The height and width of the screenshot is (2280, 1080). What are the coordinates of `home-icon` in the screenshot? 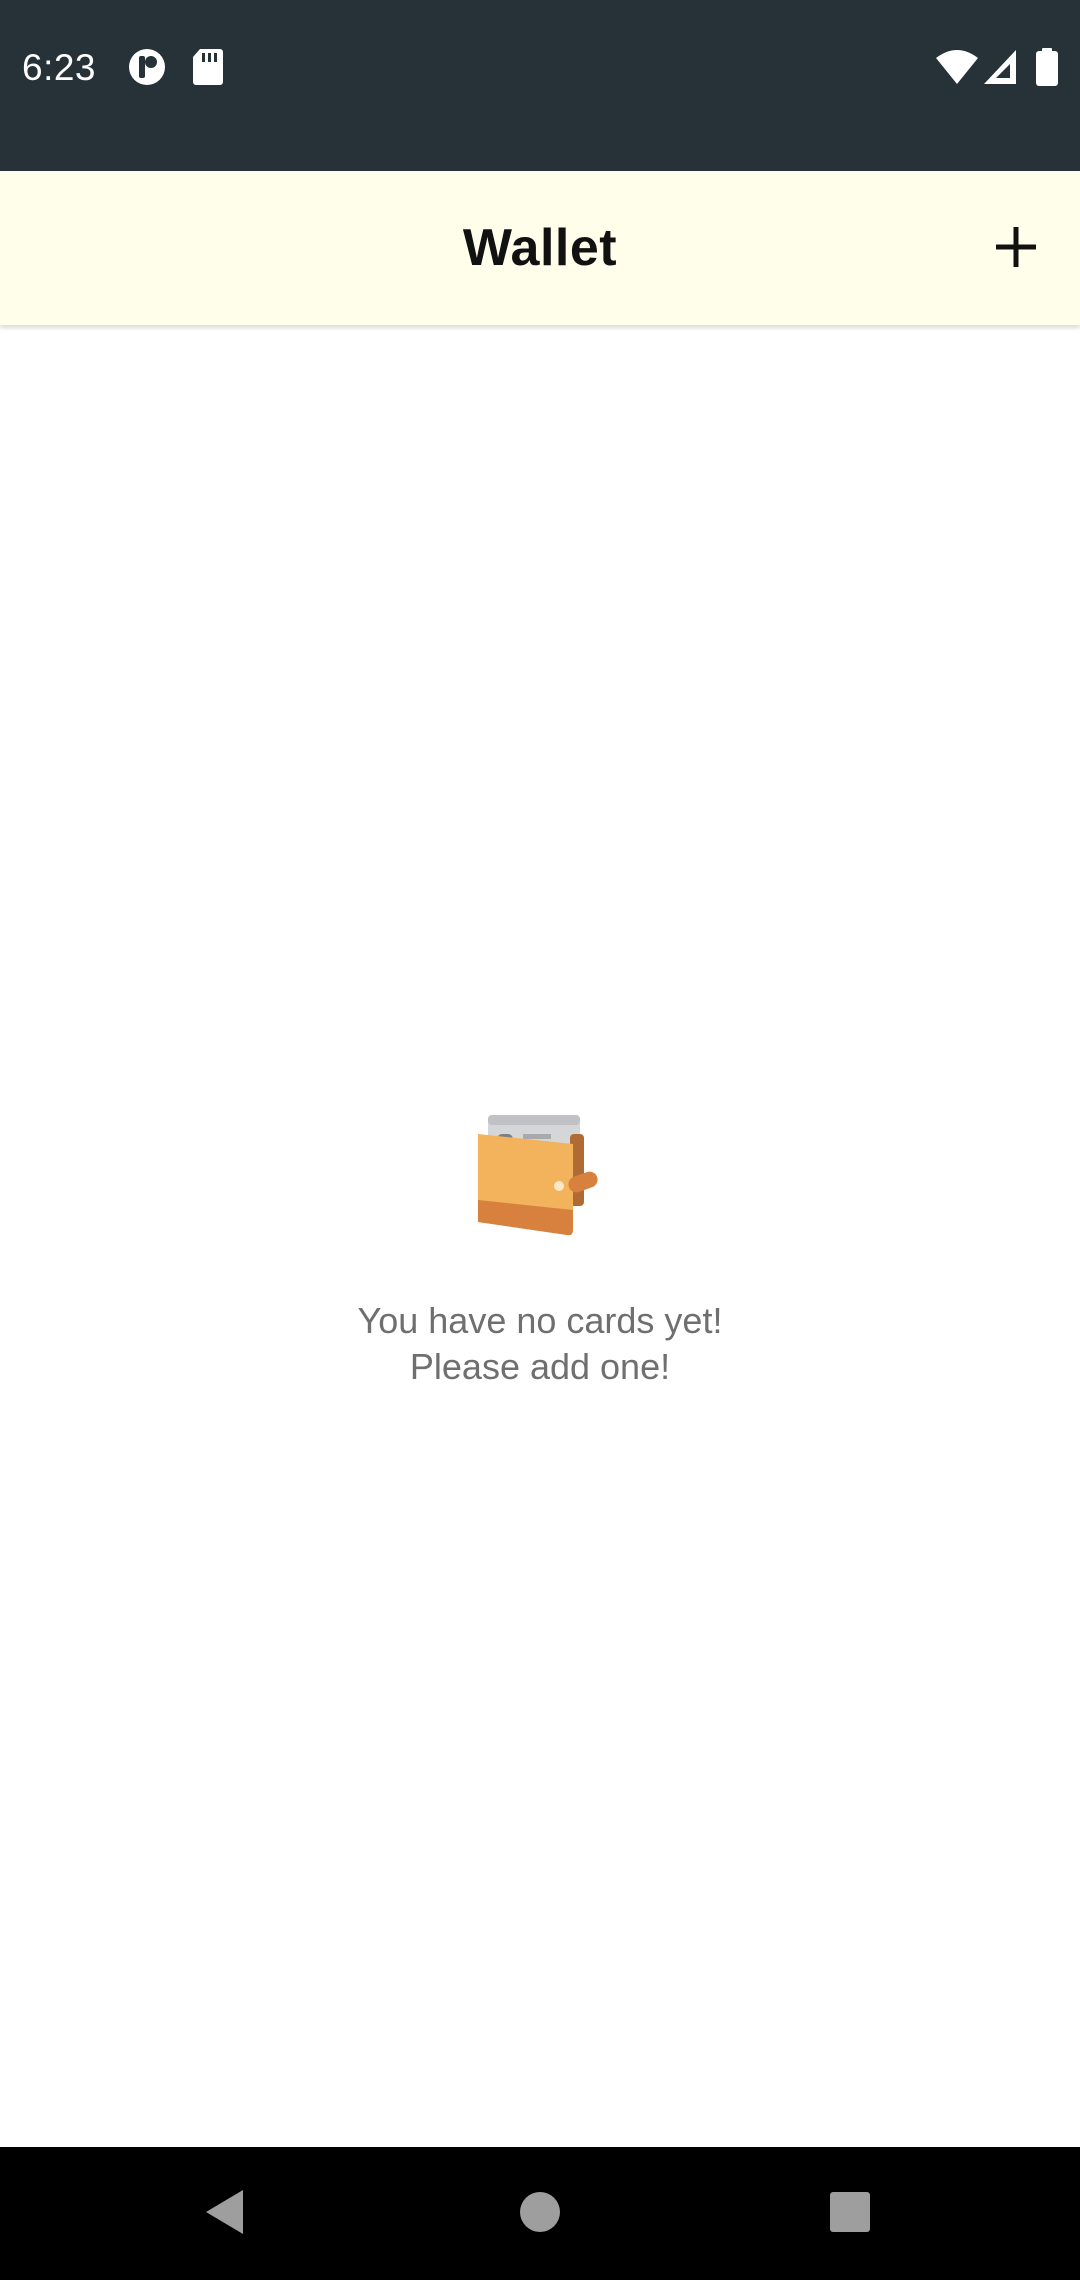 It's located at (540, 2214).